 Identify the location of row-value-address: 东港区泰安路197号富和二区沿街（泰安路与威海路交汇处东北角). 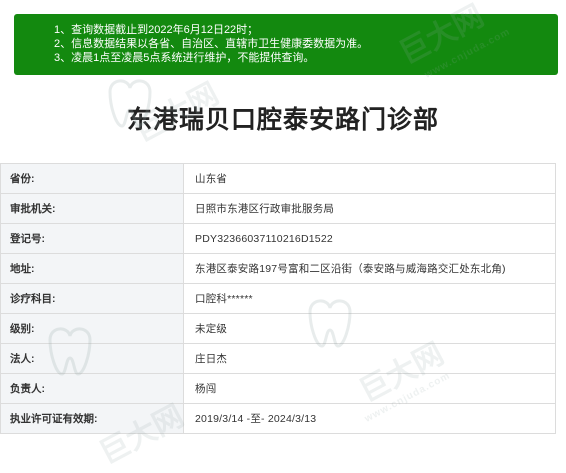
(369, 268).